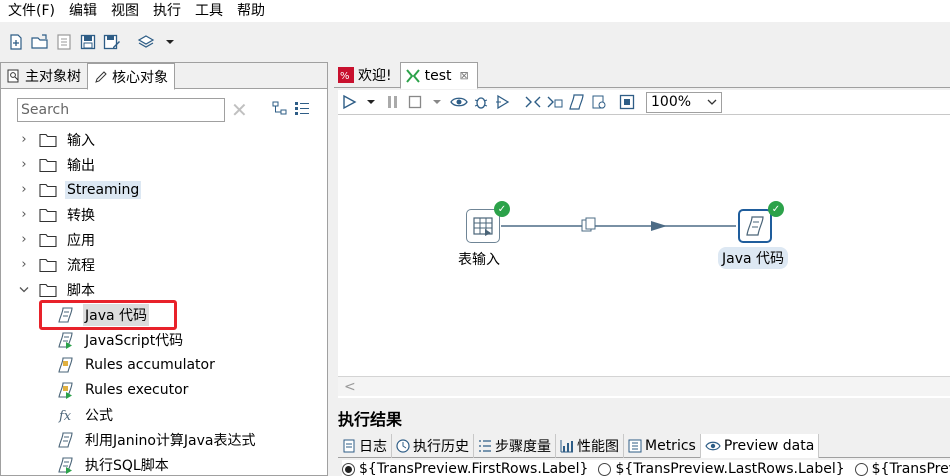 The height and width of the screenshot is (476, 950). What do you see at coordinates (66, 440) in the screenshot?
I see `janino-icon` at bounding box center [66, 440].